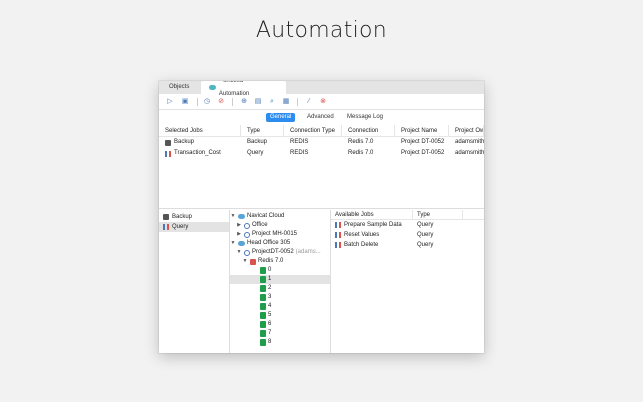 The height and width of the screenshot is (402, 643). What do you see at coordinates (197, 153) in the screenshot?
I see `cell-job: Transaction_Cost` at bounding box center [197, 153].